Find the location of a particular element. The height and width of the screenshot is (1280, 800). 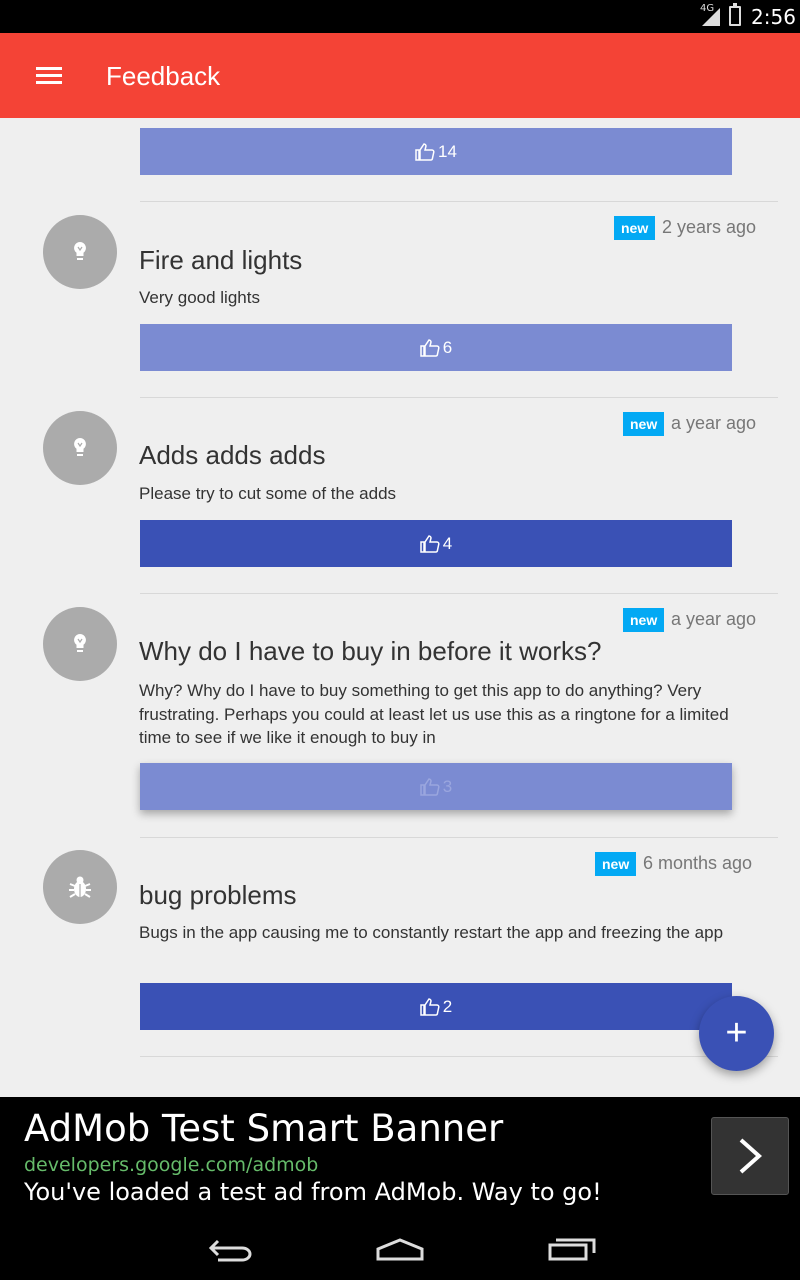

vote-button: 2 is located at coordinates (436, 1006).